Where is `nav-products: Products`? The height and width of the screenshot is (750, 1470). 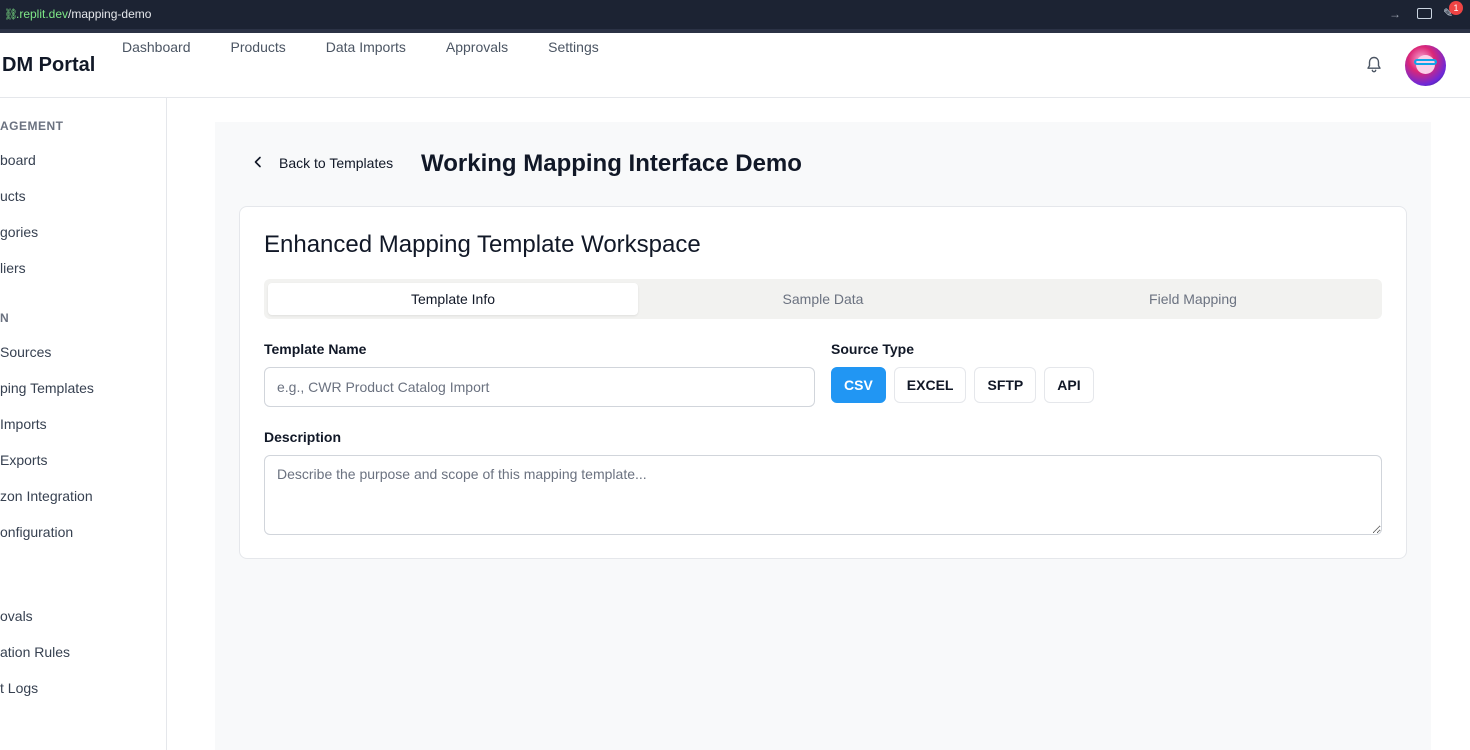
nav-products: Products is located at coordinates (258, 47).